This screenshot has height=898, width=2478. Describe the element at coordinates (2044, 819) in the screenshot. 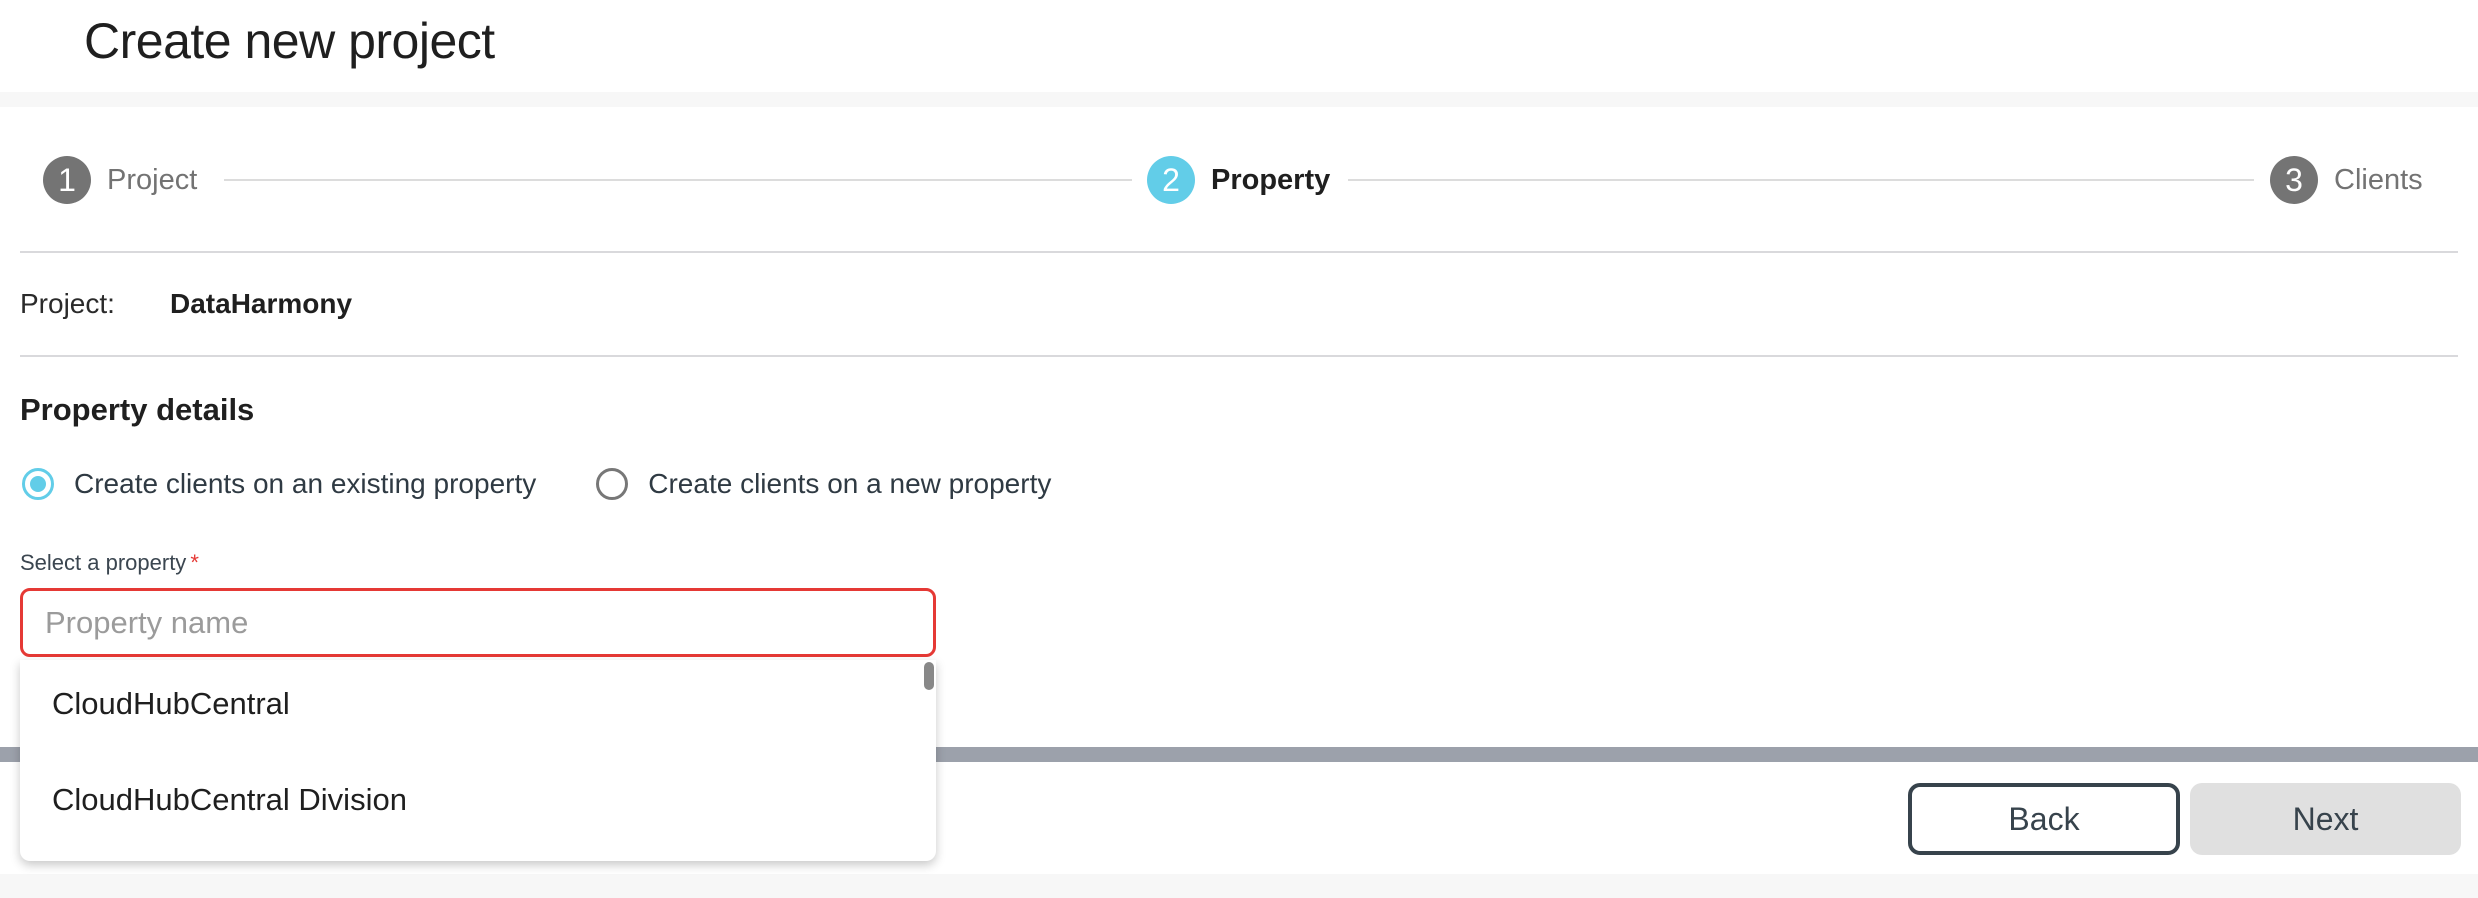

I see `back-button: Back` at that location.